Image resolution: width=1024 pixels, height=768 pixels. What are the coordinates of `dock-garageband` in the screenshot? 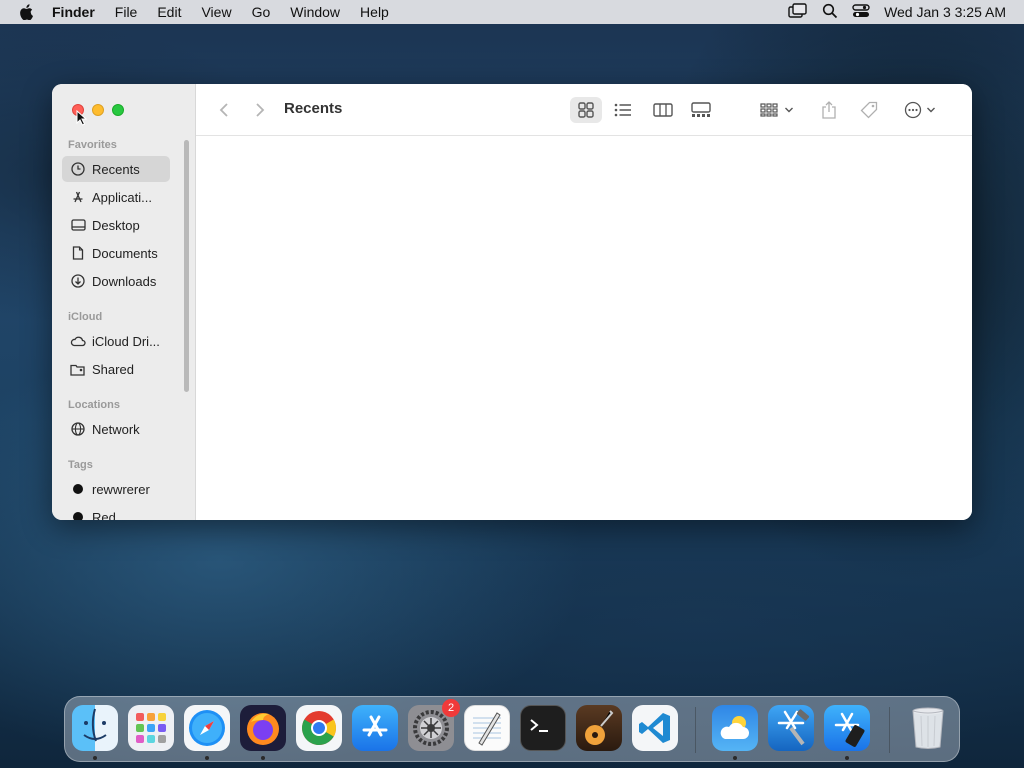 It's located at (599, 728).